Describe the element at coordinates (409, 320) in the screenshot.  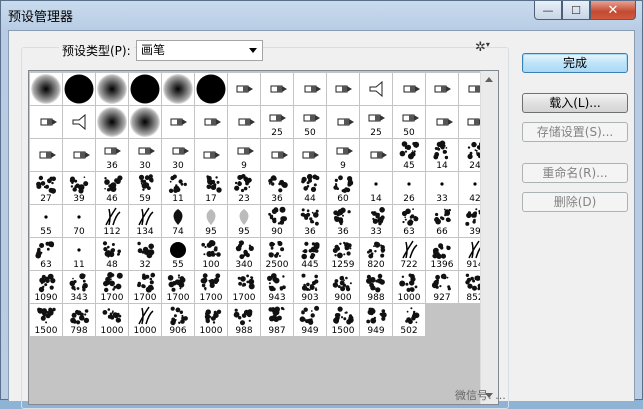
I see `brush-preset-splat: 502` at that location.